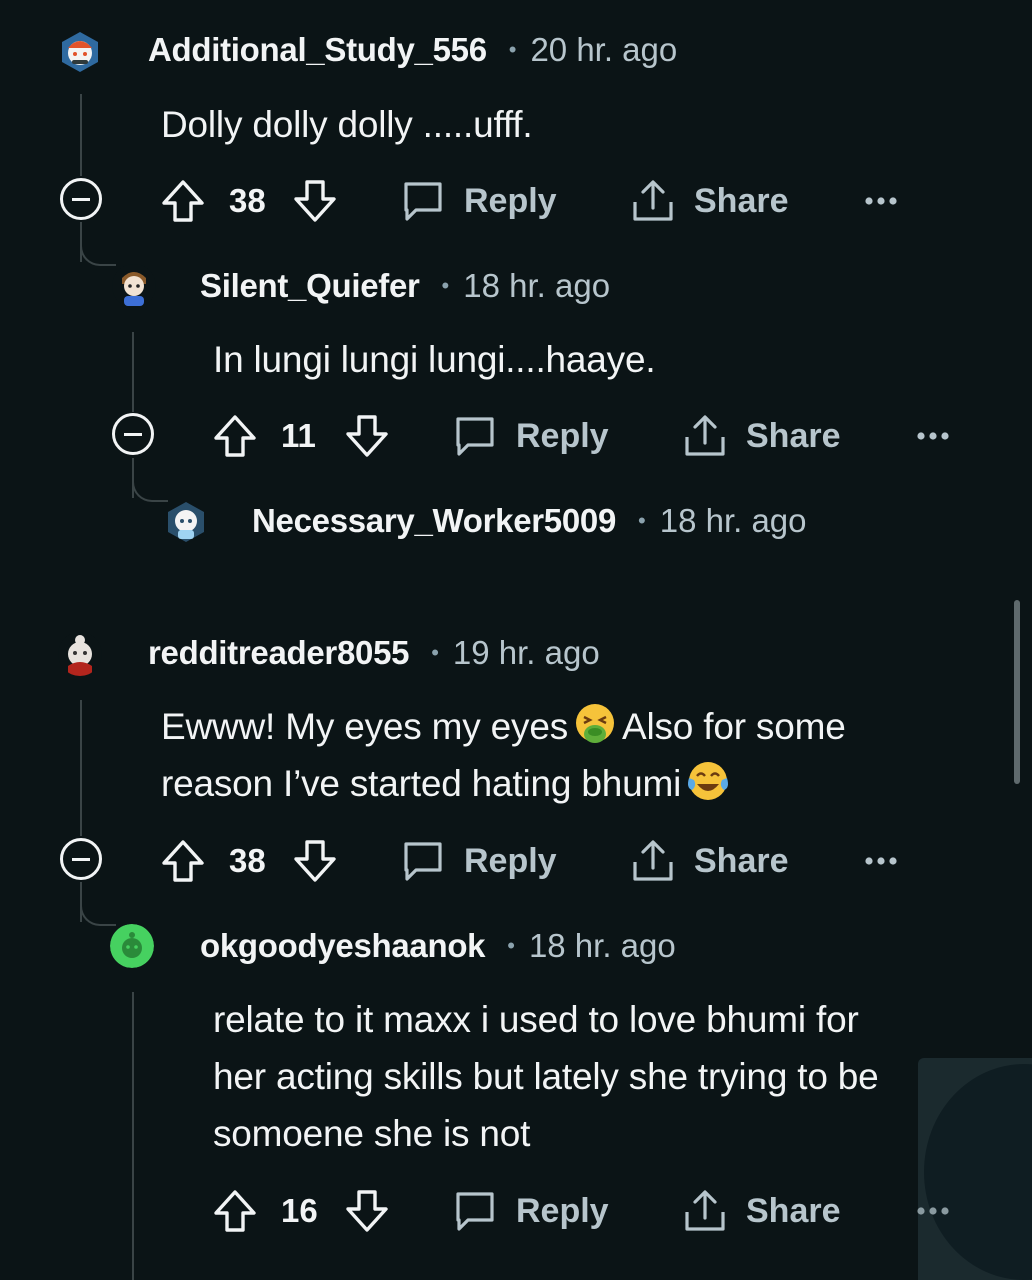  Describe the element at coordinates (343, 946) in the screenshot. I see `username: okgoodyeshaanok` at that location.